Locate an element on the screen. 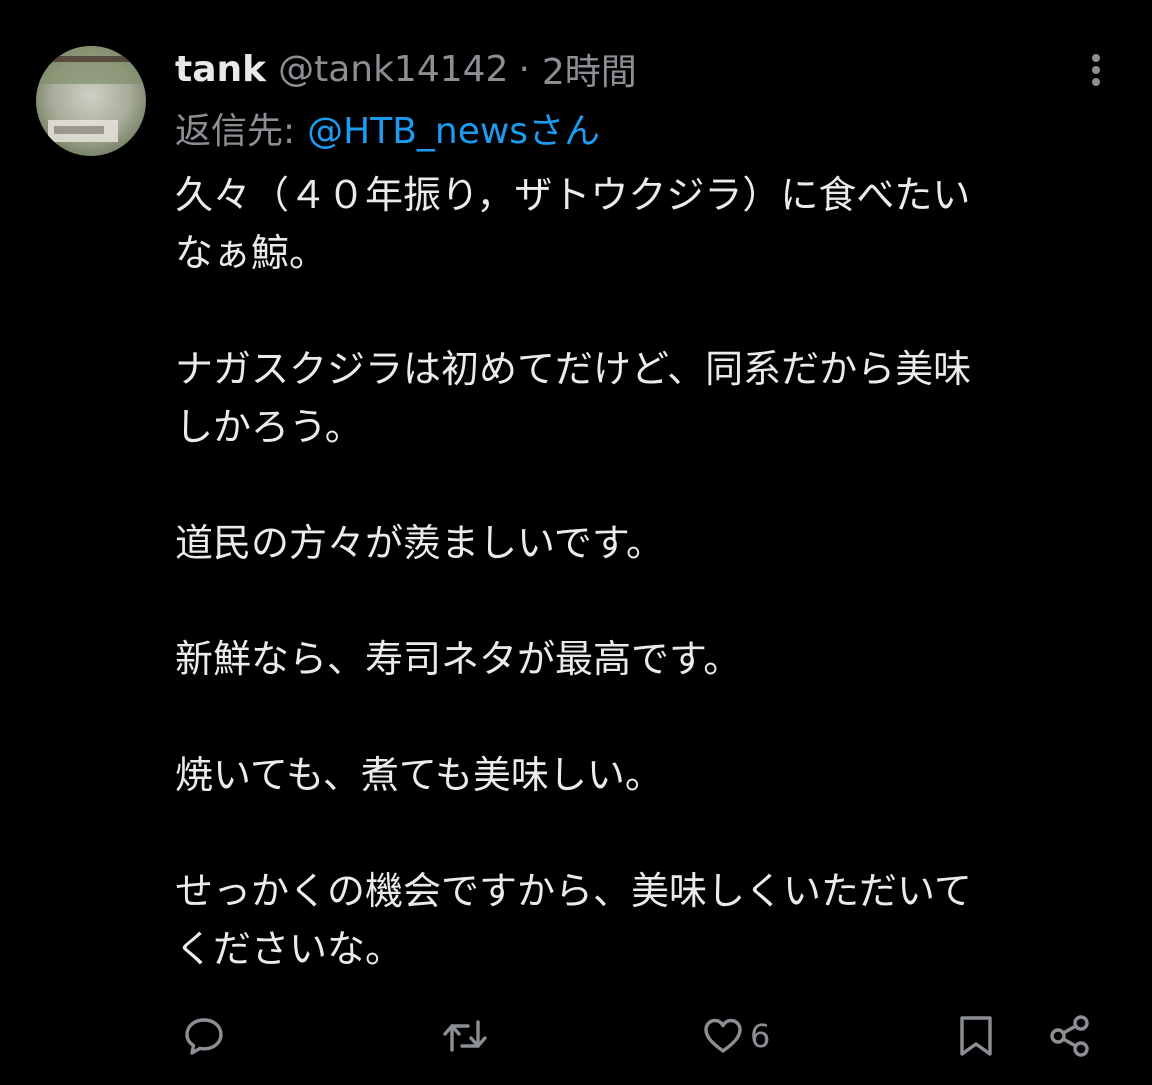 The width and height of the screenshot is (1152, 1085). retweet-icon is located at coordinates (465, 1036).